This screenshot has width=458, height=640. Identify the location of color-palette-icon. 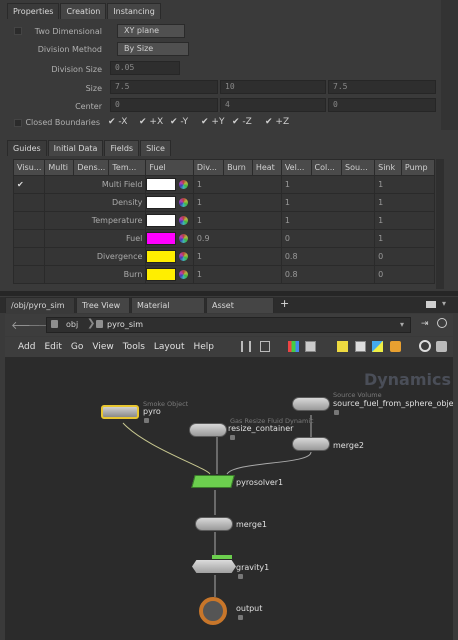
(293, 346).